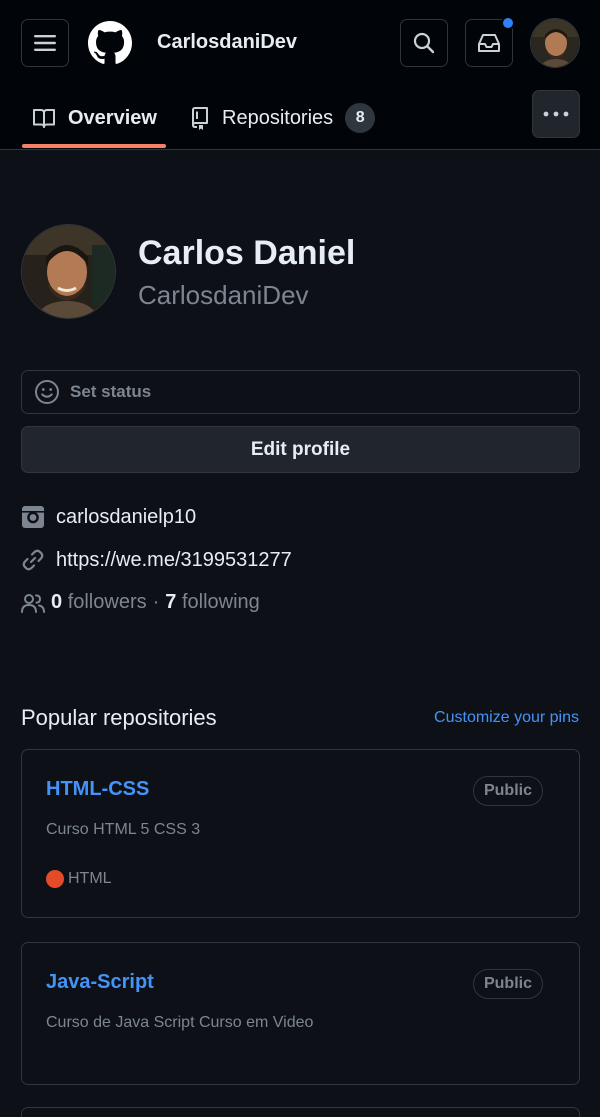  I want to click on followers-link: 0 followers, so click(99, 602).